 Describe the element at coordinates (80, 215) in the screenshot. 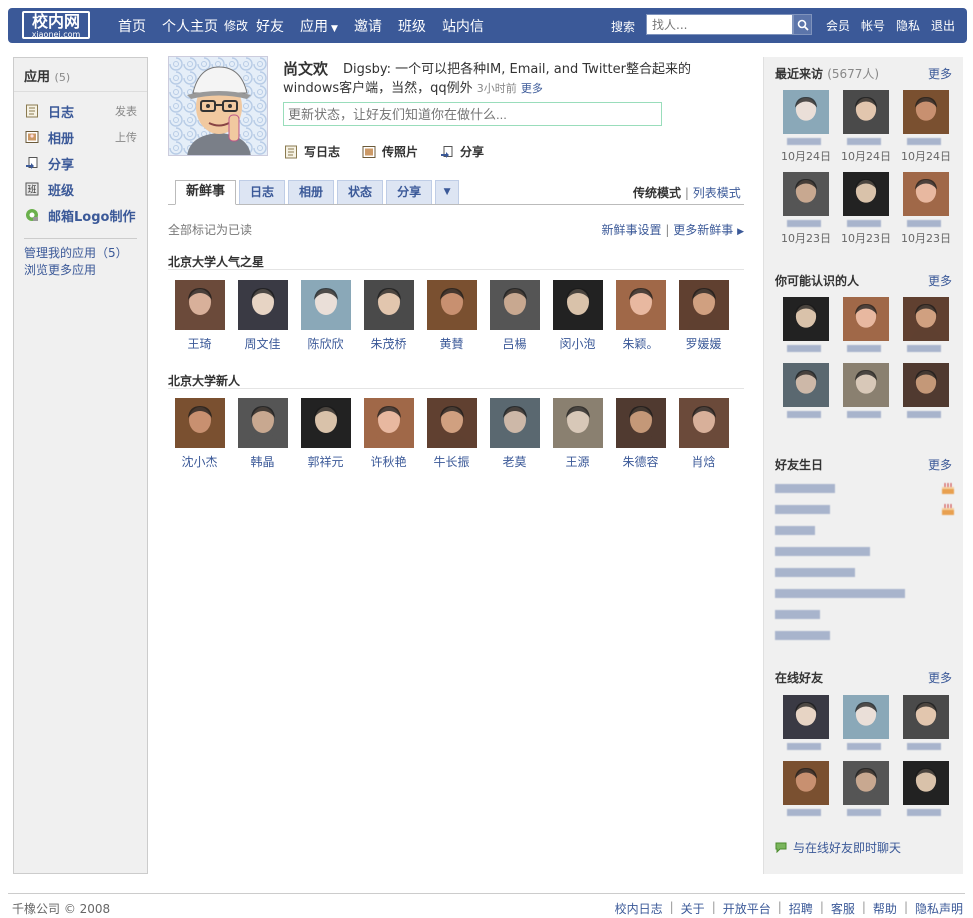

I see `app-item-mail-logo: 邮箱Logo制作` at that location.